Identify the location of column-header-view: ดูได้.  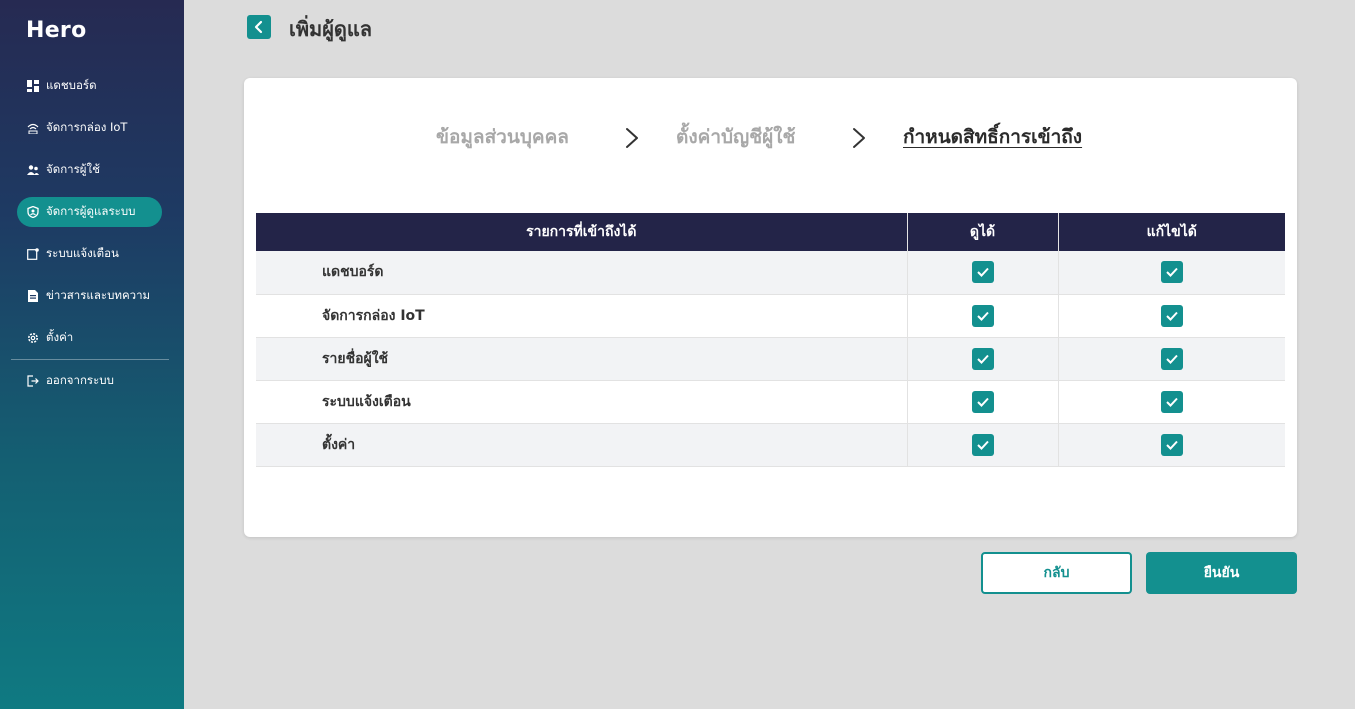
(983, 232).